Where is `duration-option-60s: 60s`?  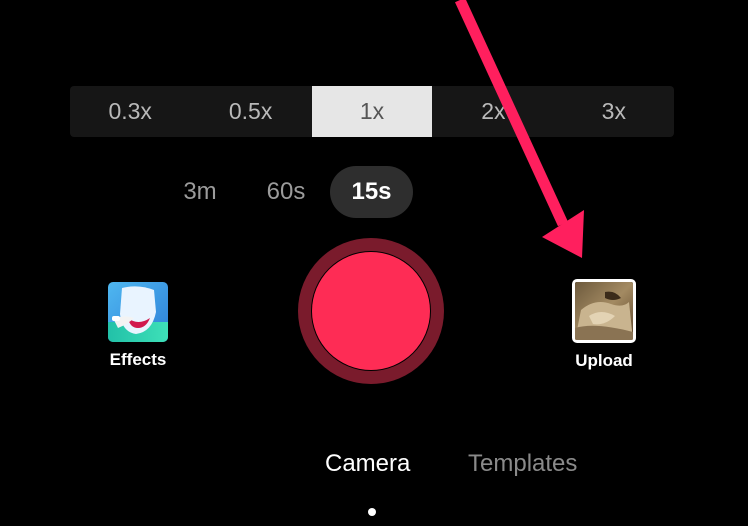
duration-option-60s: 60s is located at coordinates (286, 192).